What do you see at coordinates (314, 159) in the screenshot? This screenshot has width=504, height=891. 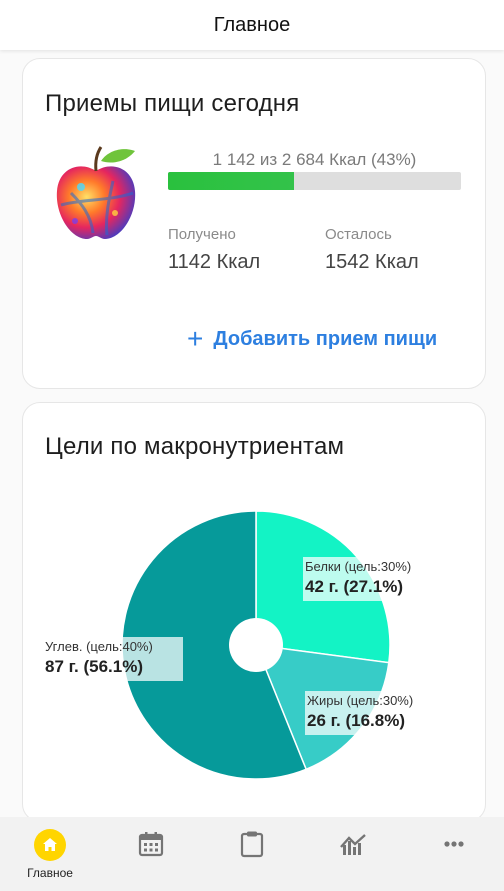 I see `calorie-progress-text: 1 142 из 2 684 Ккал (43%)` at bounding box center [314, 159].